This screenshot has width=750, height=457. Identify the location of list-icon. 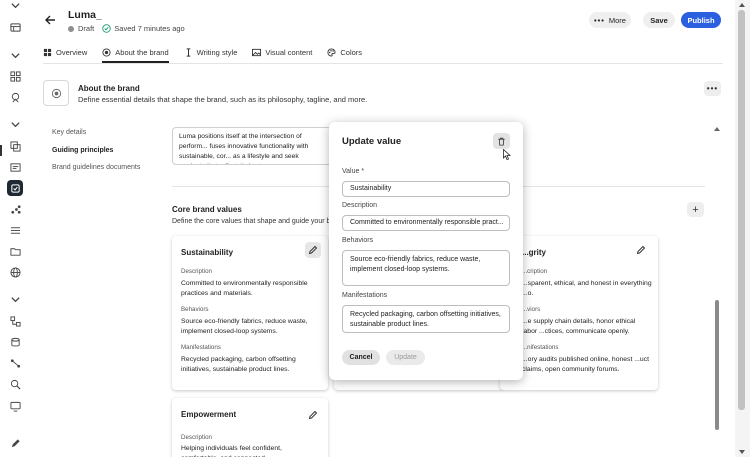
(15, 230).